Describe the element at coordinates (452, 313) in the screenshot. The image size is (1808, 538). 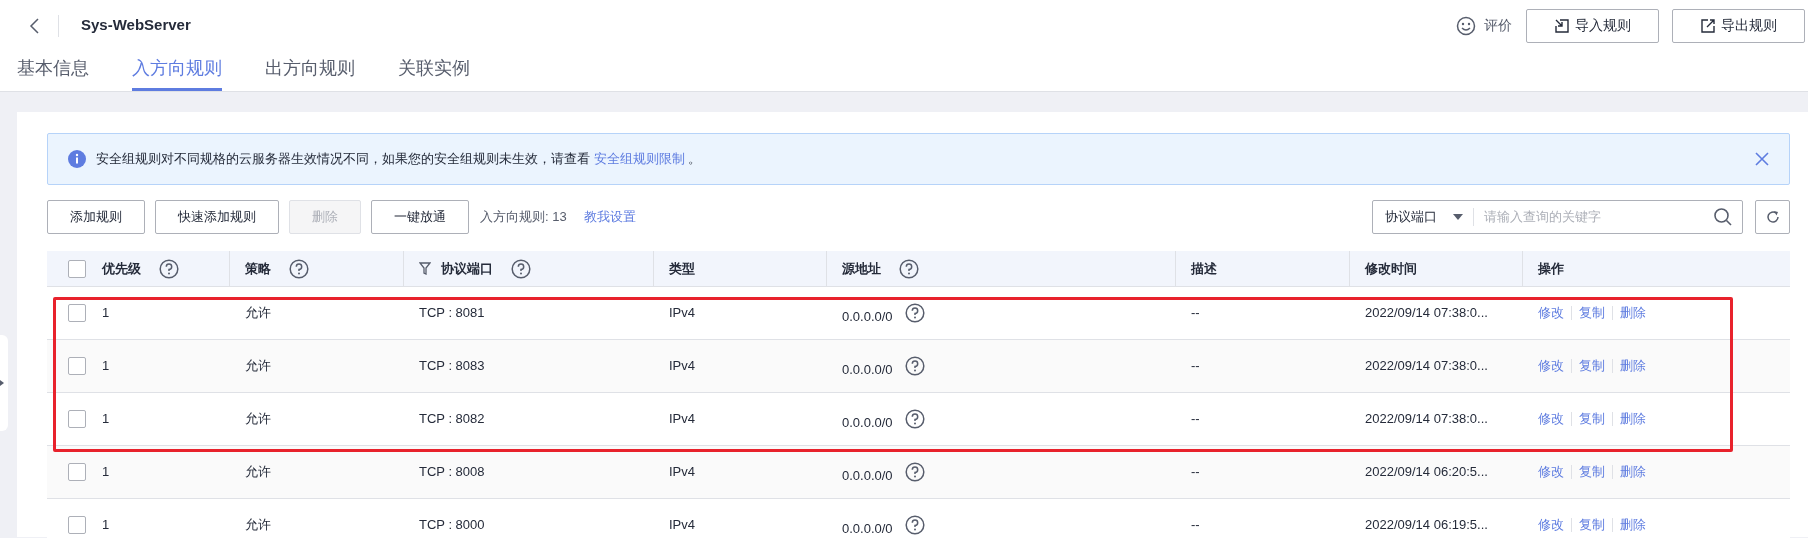
I see `table-cell-text: TCP : 8081` at that location.